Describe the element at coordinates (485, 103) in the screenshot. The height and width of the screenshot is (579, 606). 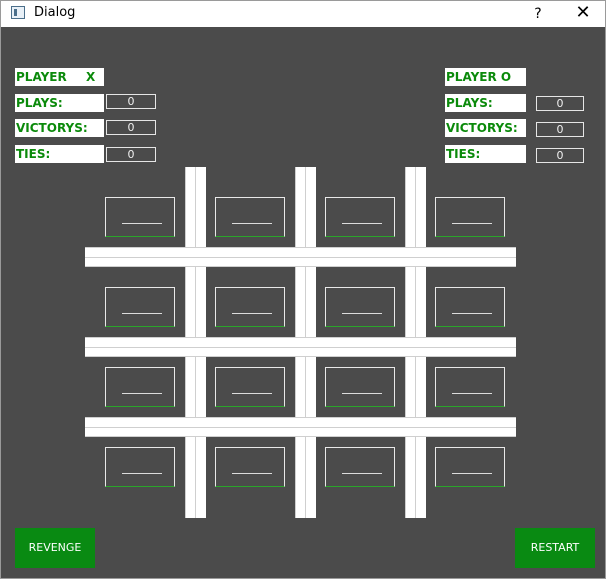
I see `player-o-plays-label: PLAYS:` at that location.